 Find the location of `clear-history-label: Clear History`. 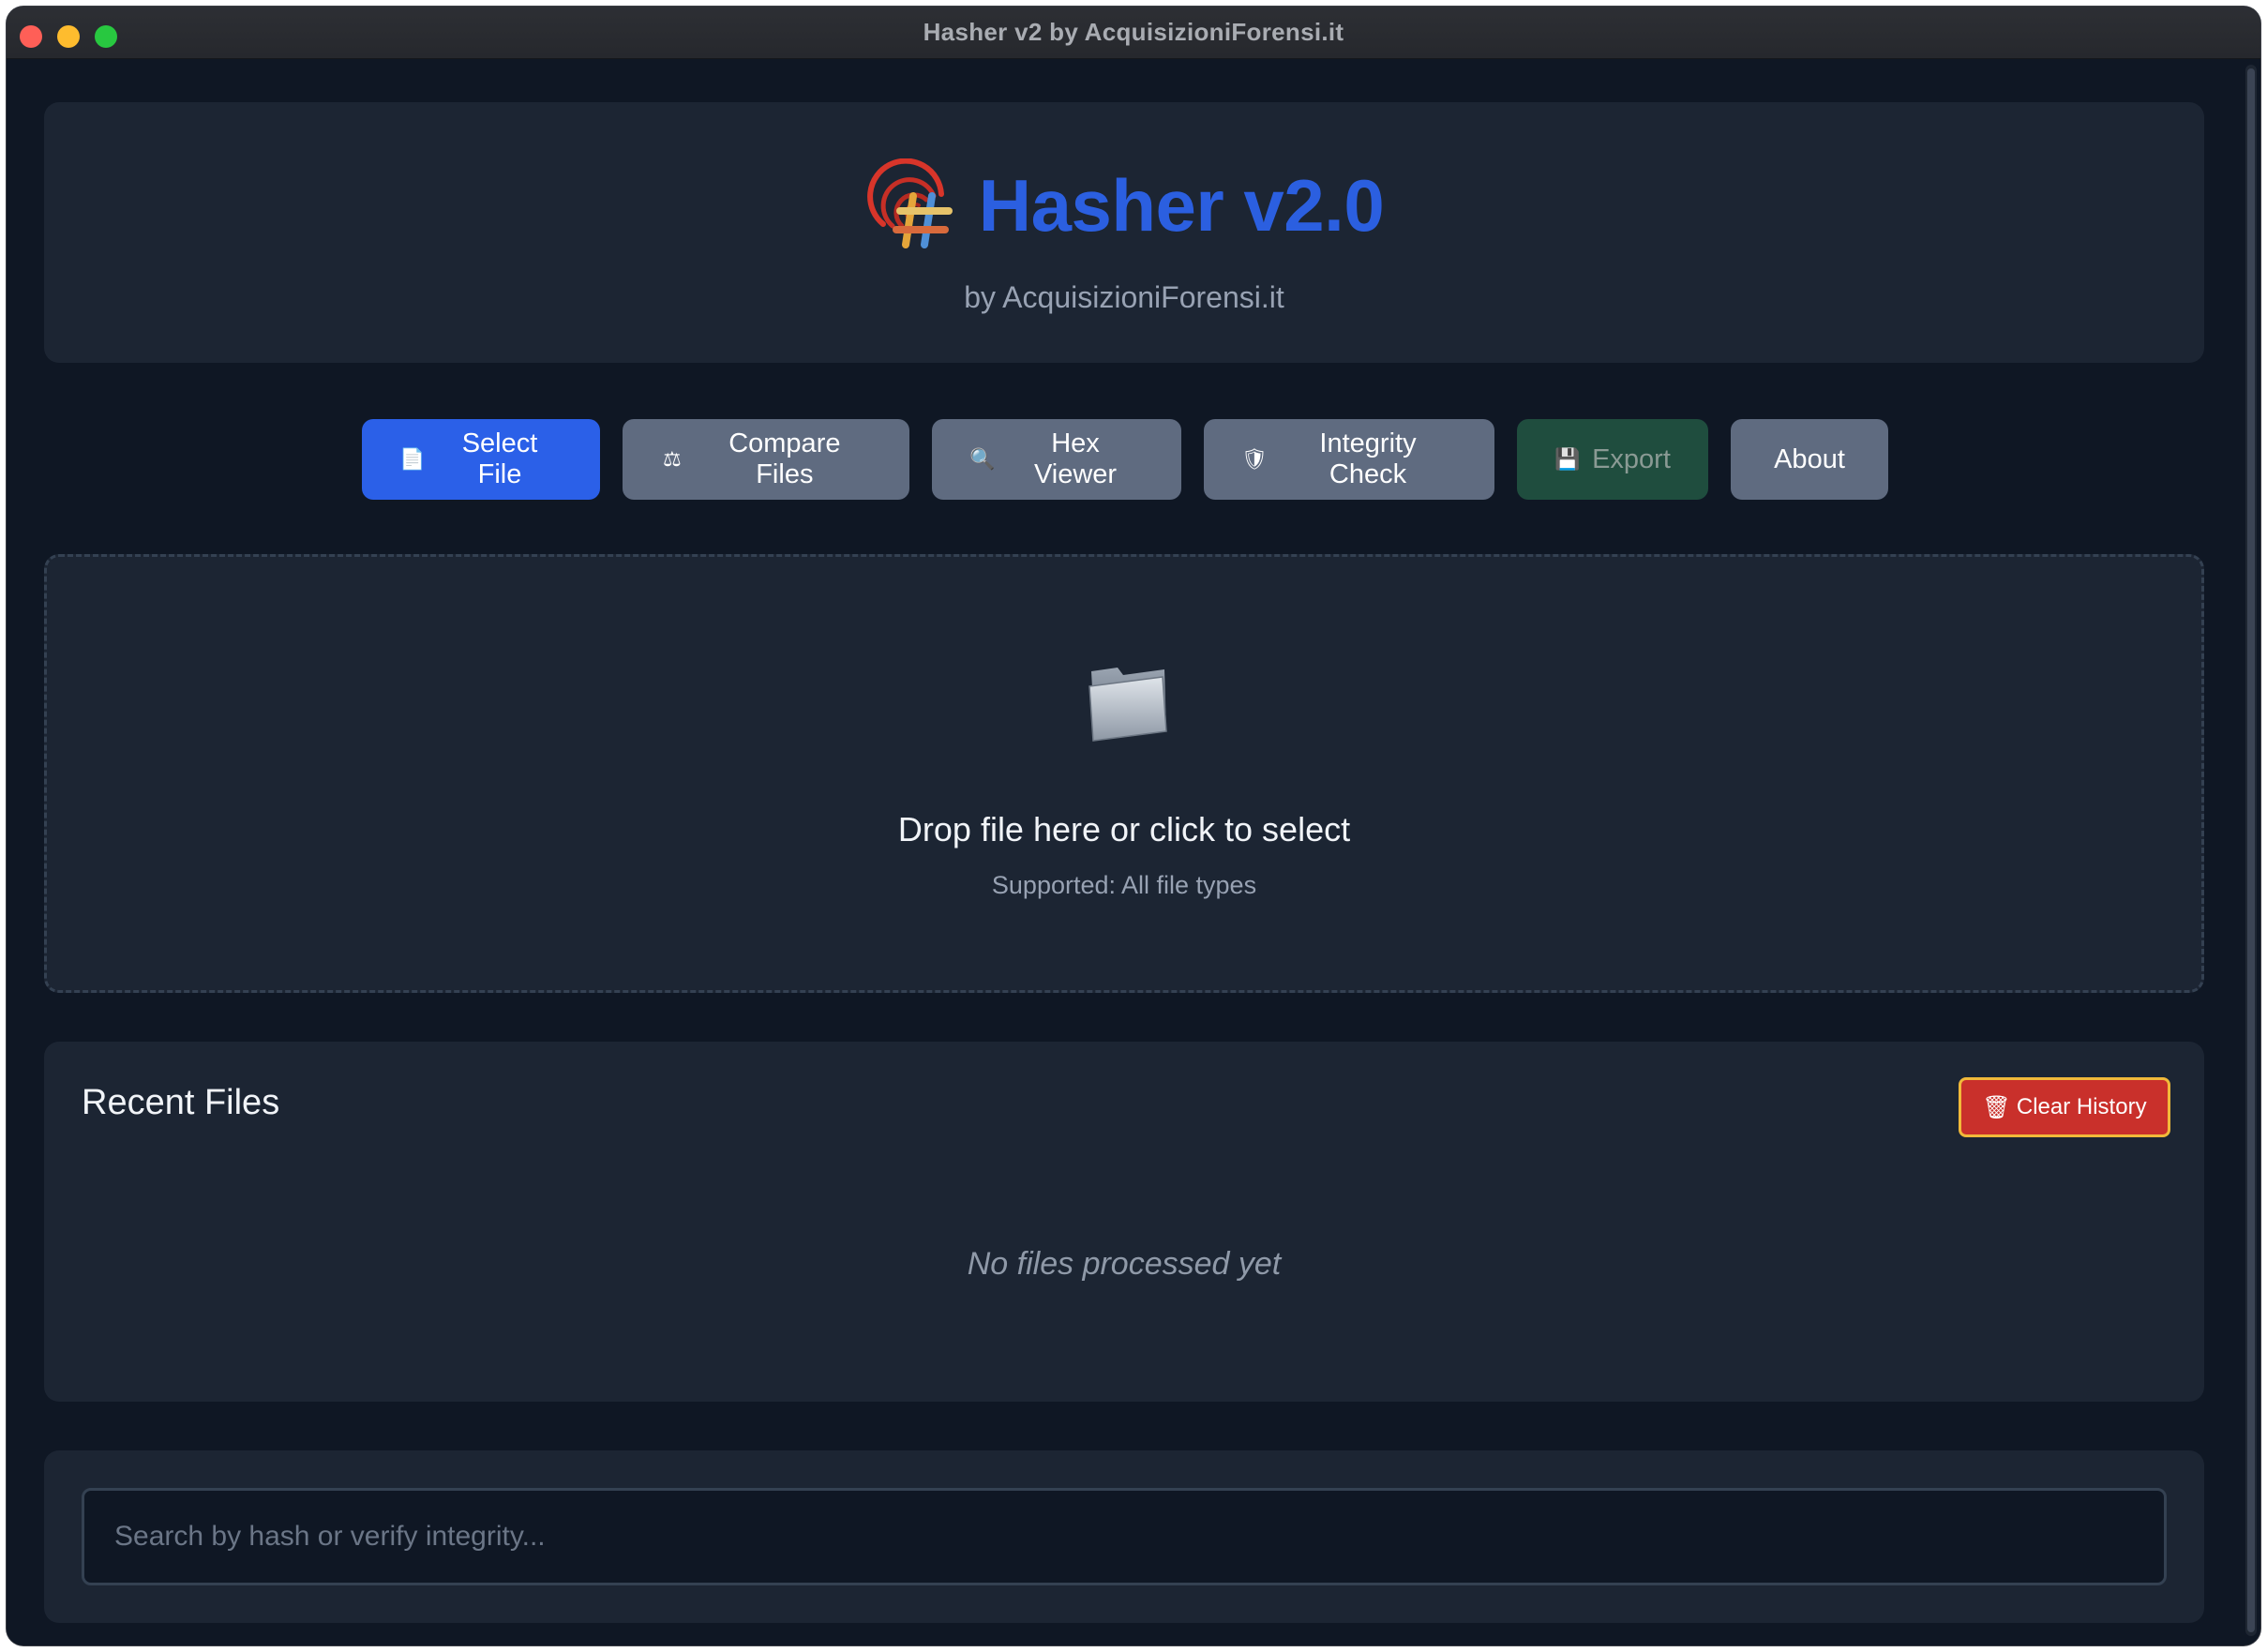

clear-history-label: Clear History is located at coordinates (2081, 1106).